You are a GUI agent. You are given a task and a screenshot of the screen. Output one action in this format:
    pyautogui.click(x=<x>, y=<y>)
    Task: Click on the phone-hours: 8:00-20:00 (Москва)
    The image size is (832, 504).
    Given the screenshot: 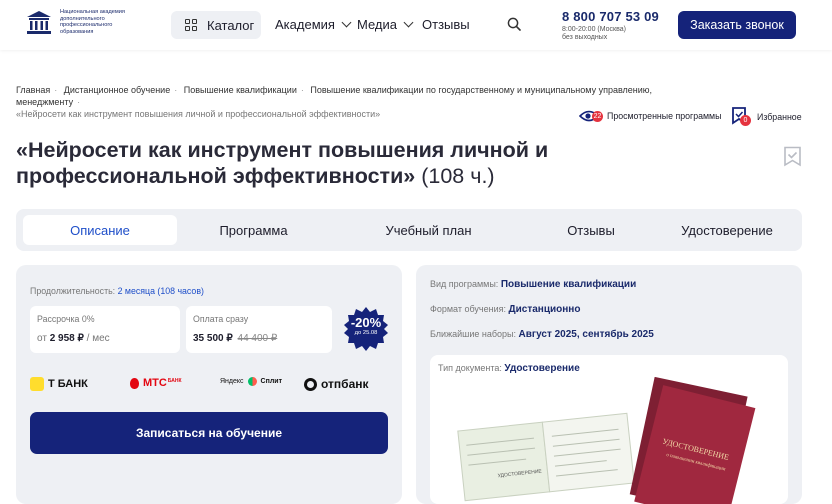 What is the action you would take?
    pyautogui.click(x=594, y=29)
    